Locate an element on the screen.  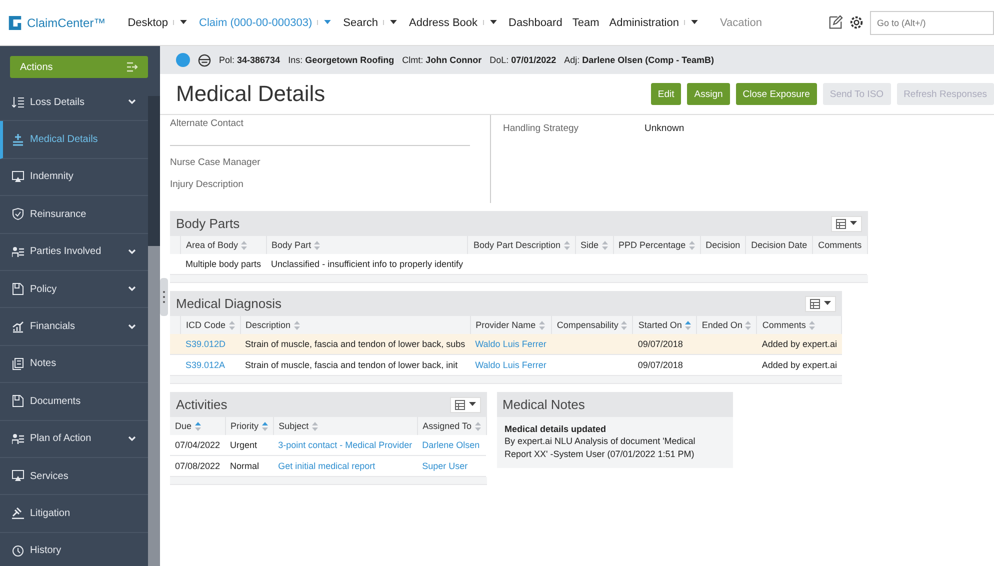
table-cell: 07/04/2022 is located at coordinates (197, 445).